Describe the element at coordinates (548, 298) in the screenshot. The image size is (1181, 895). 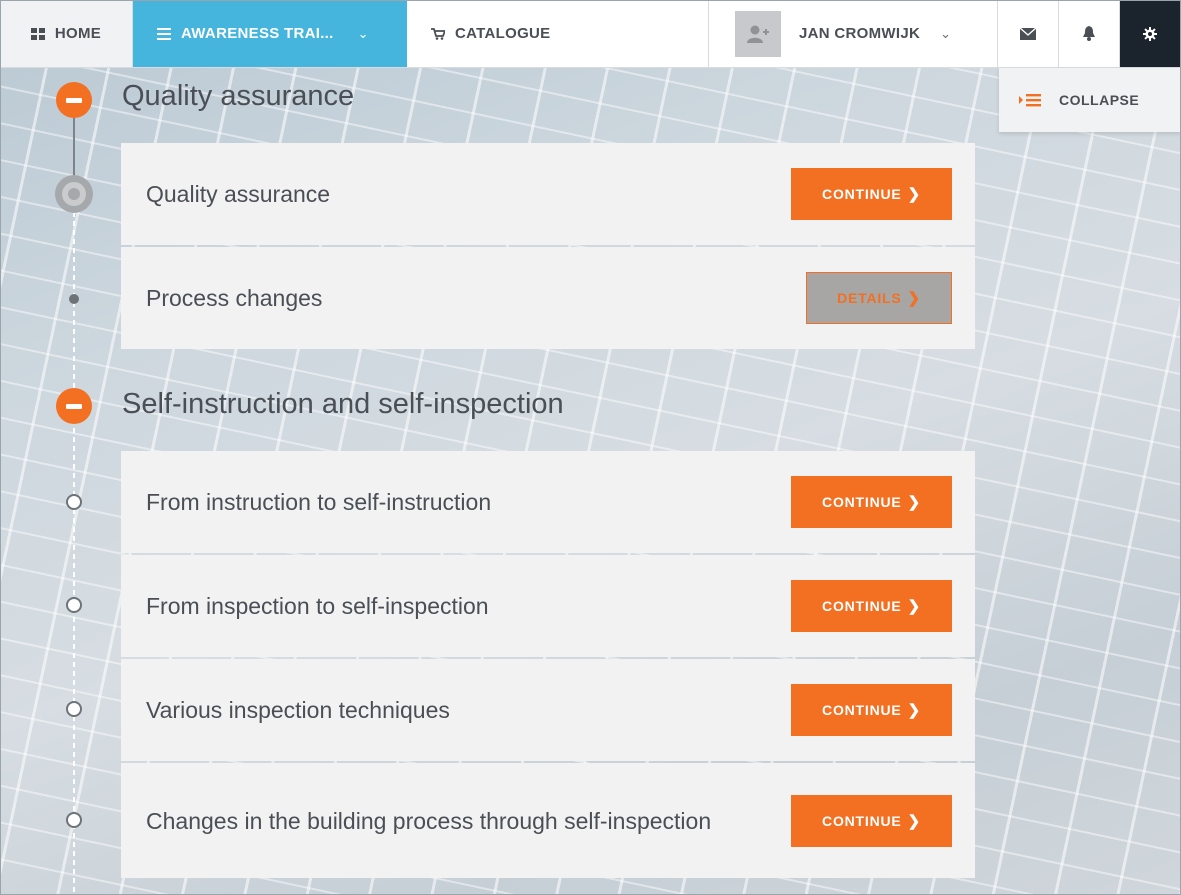
I see `module-card: Process changes DETAILS ❯` at that location.